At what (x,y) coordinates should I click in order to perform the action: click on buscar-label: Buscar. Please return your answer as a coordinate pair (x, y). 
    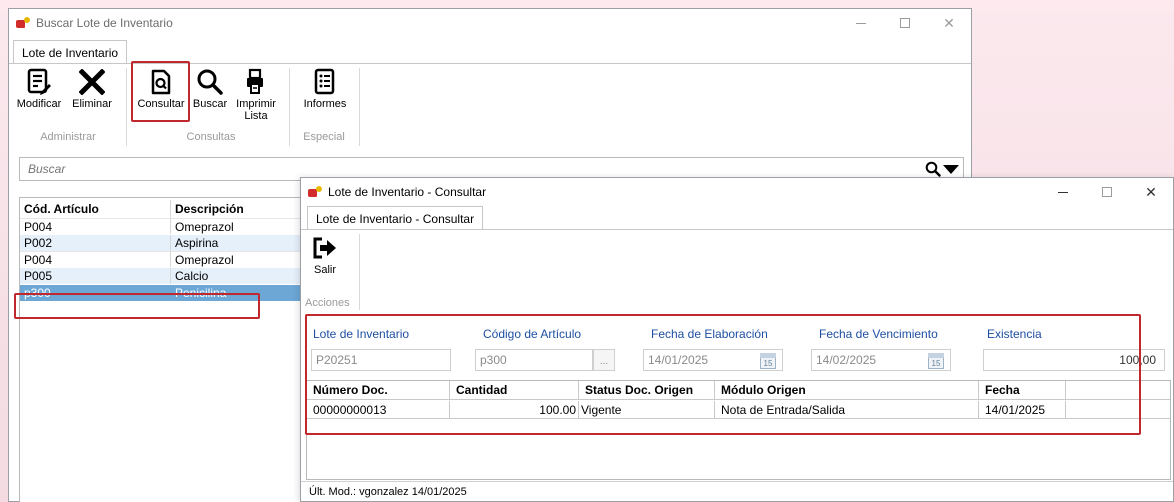
    Looking at the image, I should click on (210, 104).